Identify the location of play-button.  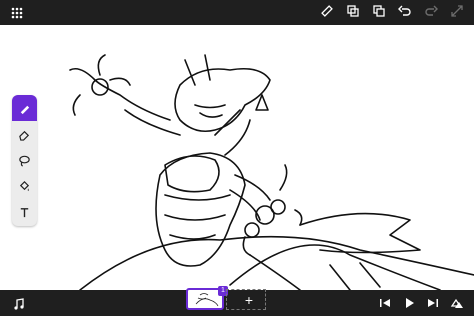
(409, 303).